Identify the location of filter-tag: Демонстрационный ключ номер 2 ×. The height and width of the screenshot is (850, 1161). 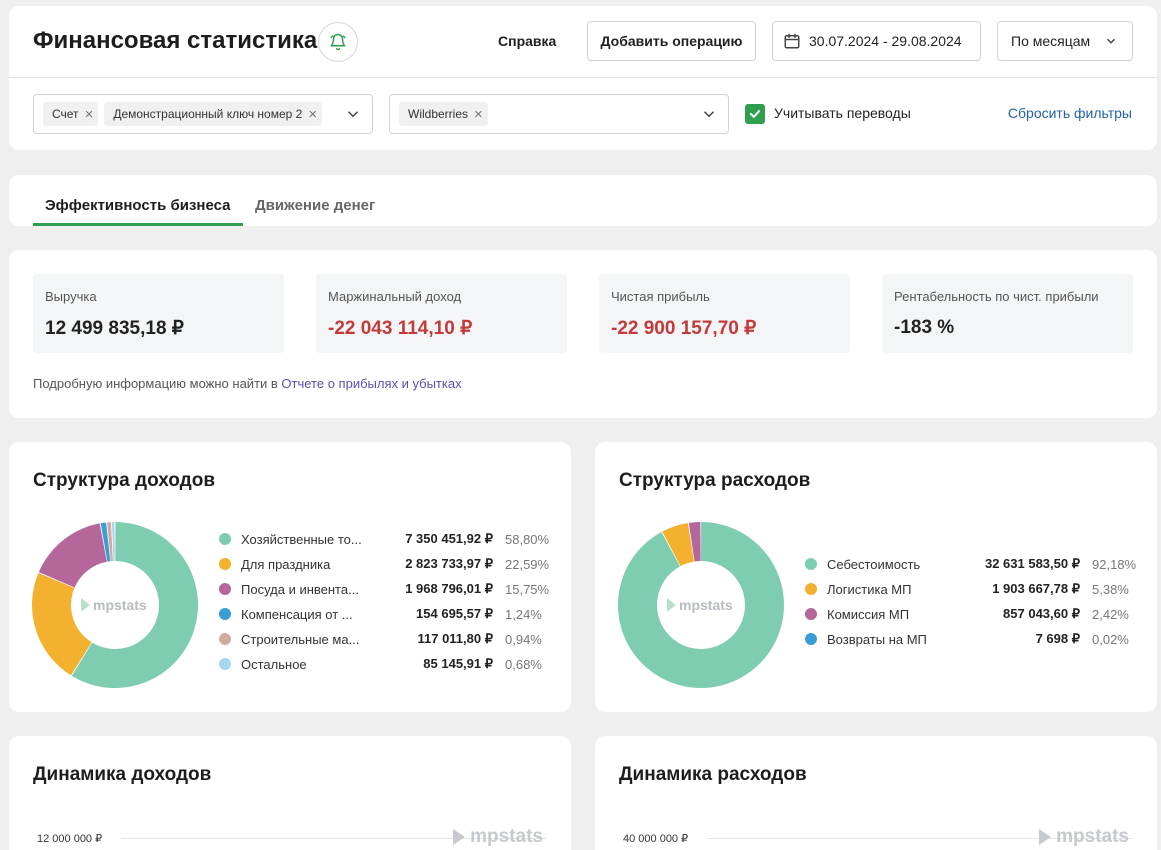
(213, 114).